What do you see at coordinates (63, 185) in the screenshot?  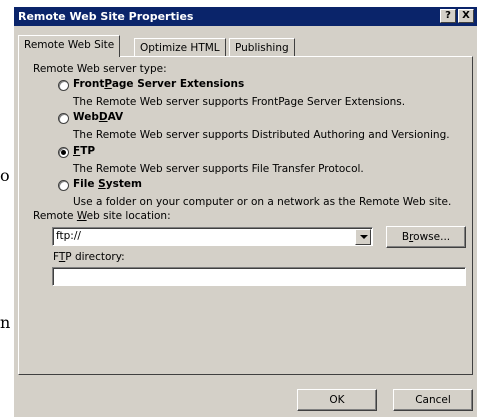 I see `file-system-radio` at bounding box center [63, 185].